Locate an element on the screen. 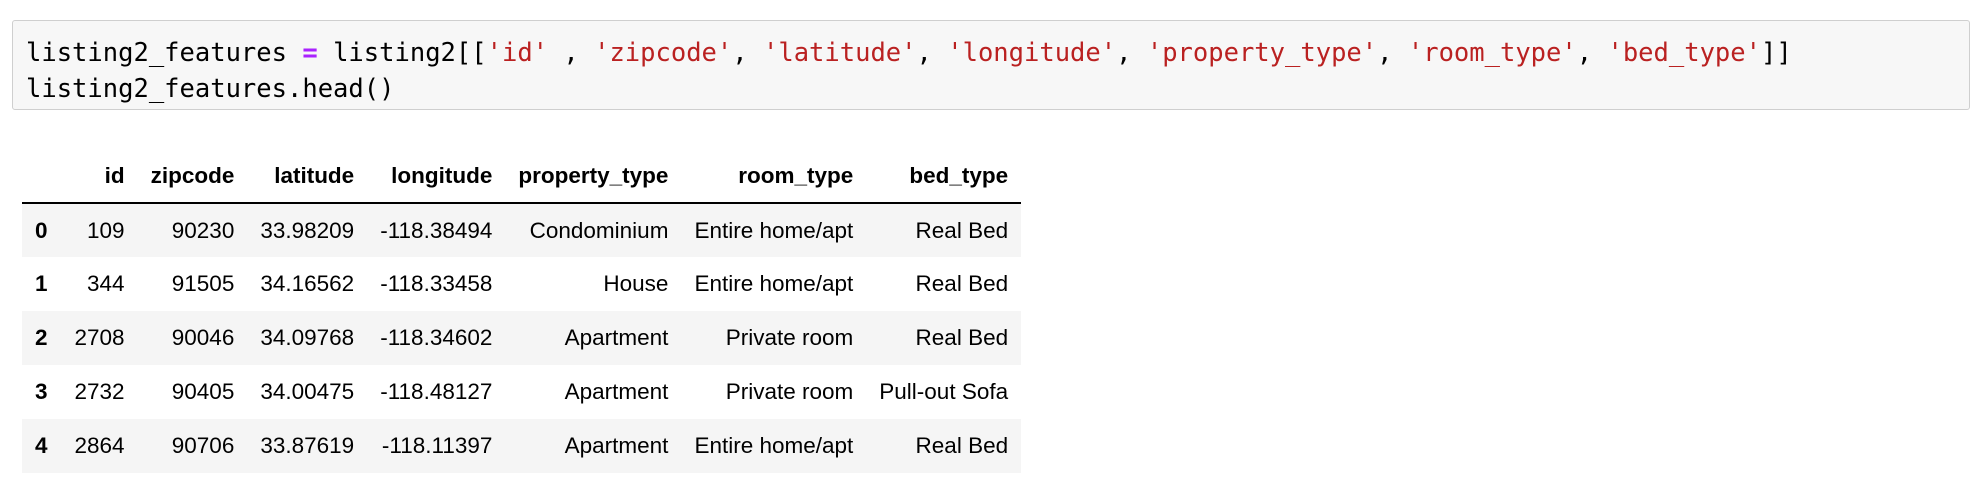  column-header-zipcode: zipcode is located at coordinates (192, 177).